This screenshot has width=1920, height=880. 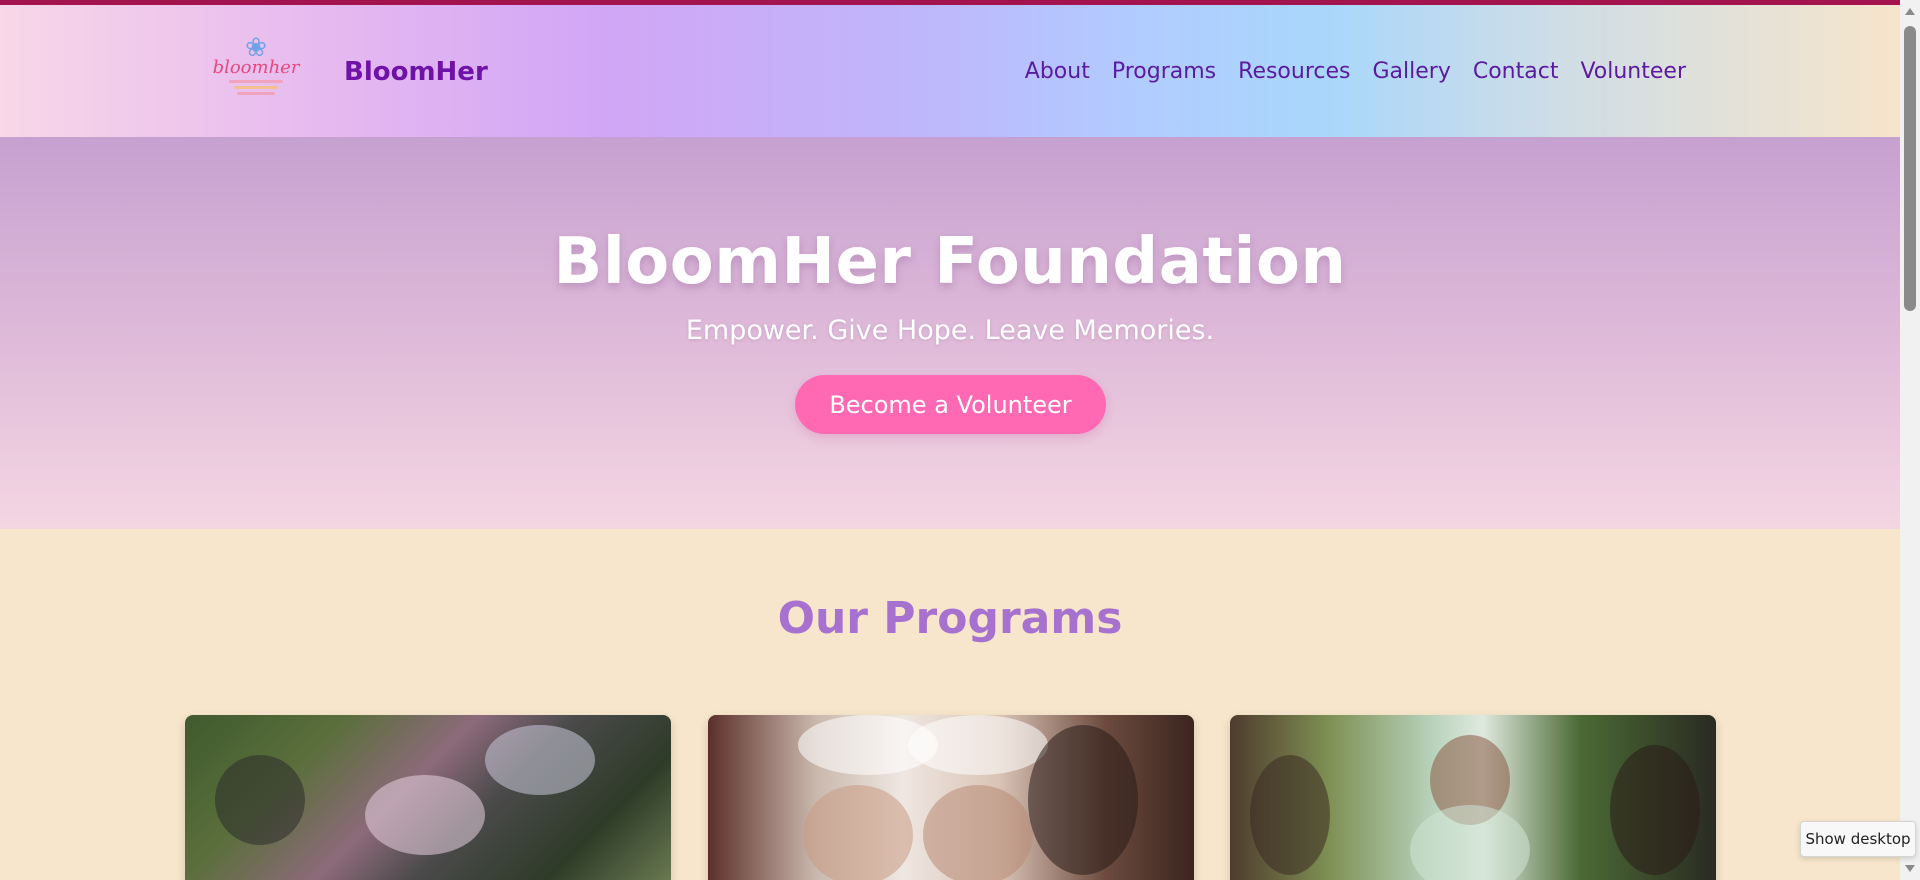 What do you see at coordinates (256, 67) in the screenshot?
I see `logo-text: bloomher` at bounding box center [256, 67].